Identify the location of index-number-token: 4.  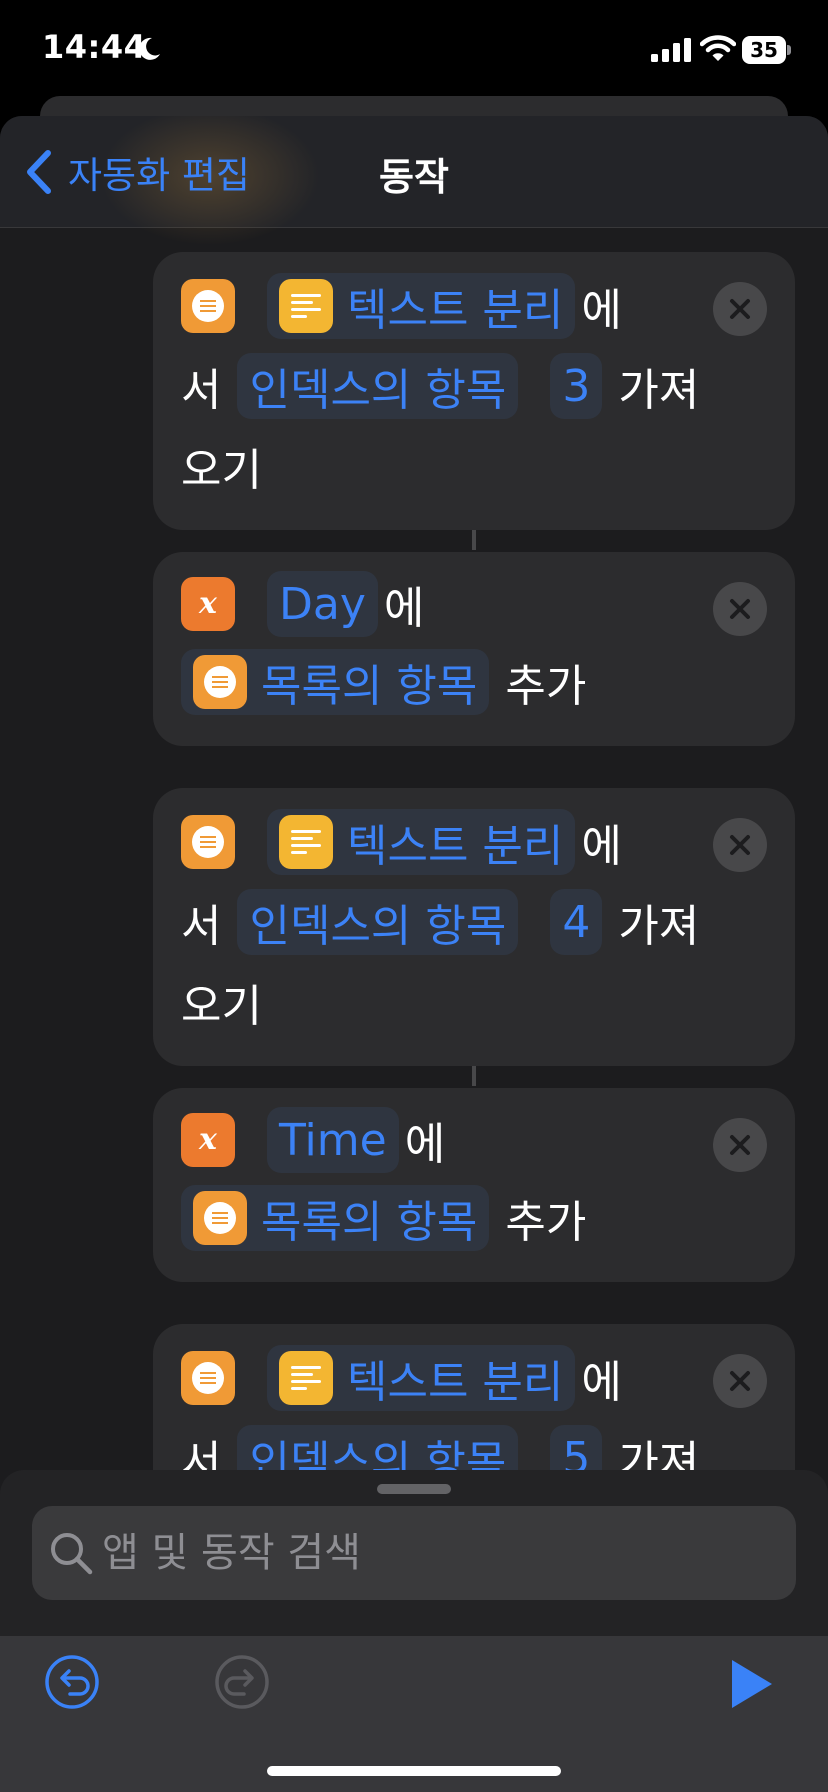
(576, 922).